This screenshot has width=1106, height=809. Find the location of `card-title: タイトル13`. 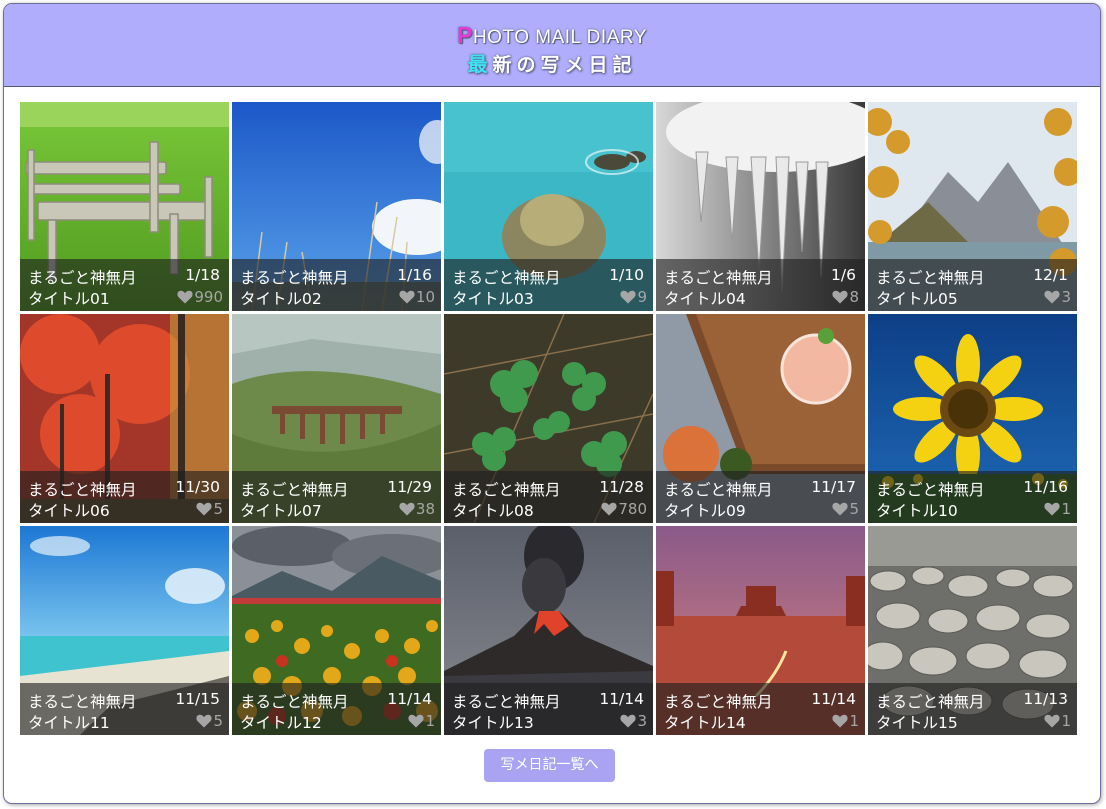

card-title: タイトル13 is located at coordinates (493, 723).